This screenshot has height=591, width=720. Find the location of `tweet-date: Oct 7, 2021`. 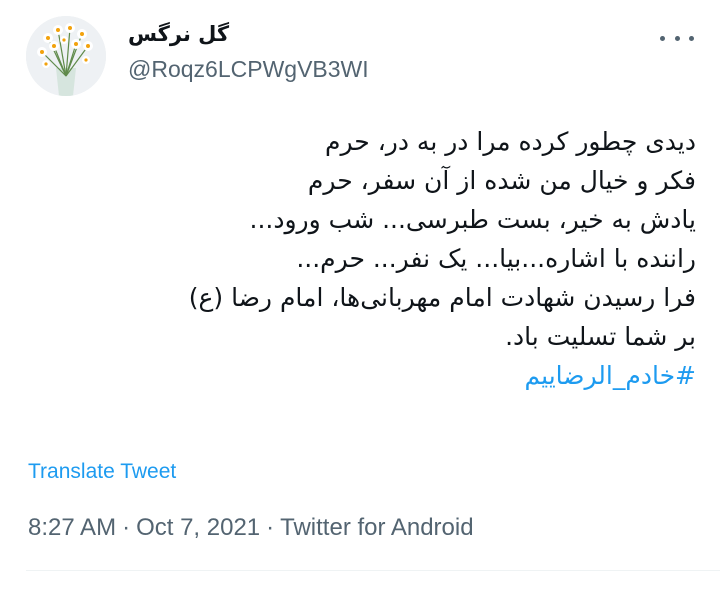

tweet-date: Oct 7, 2021 is located at coordinates (198, 527).